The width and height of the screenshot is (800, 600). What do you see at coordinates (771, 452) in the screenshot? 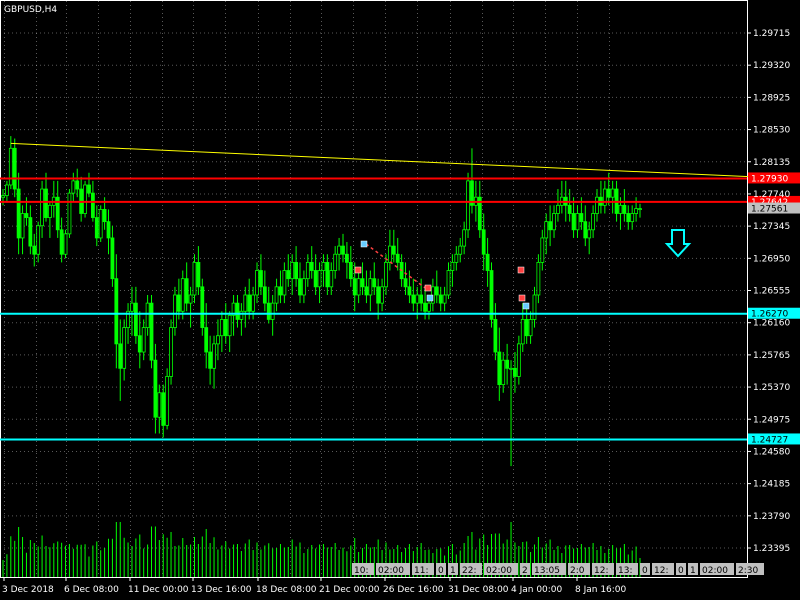
I see `y-tick-label: 1.24580` at bounding box center [771, 452].